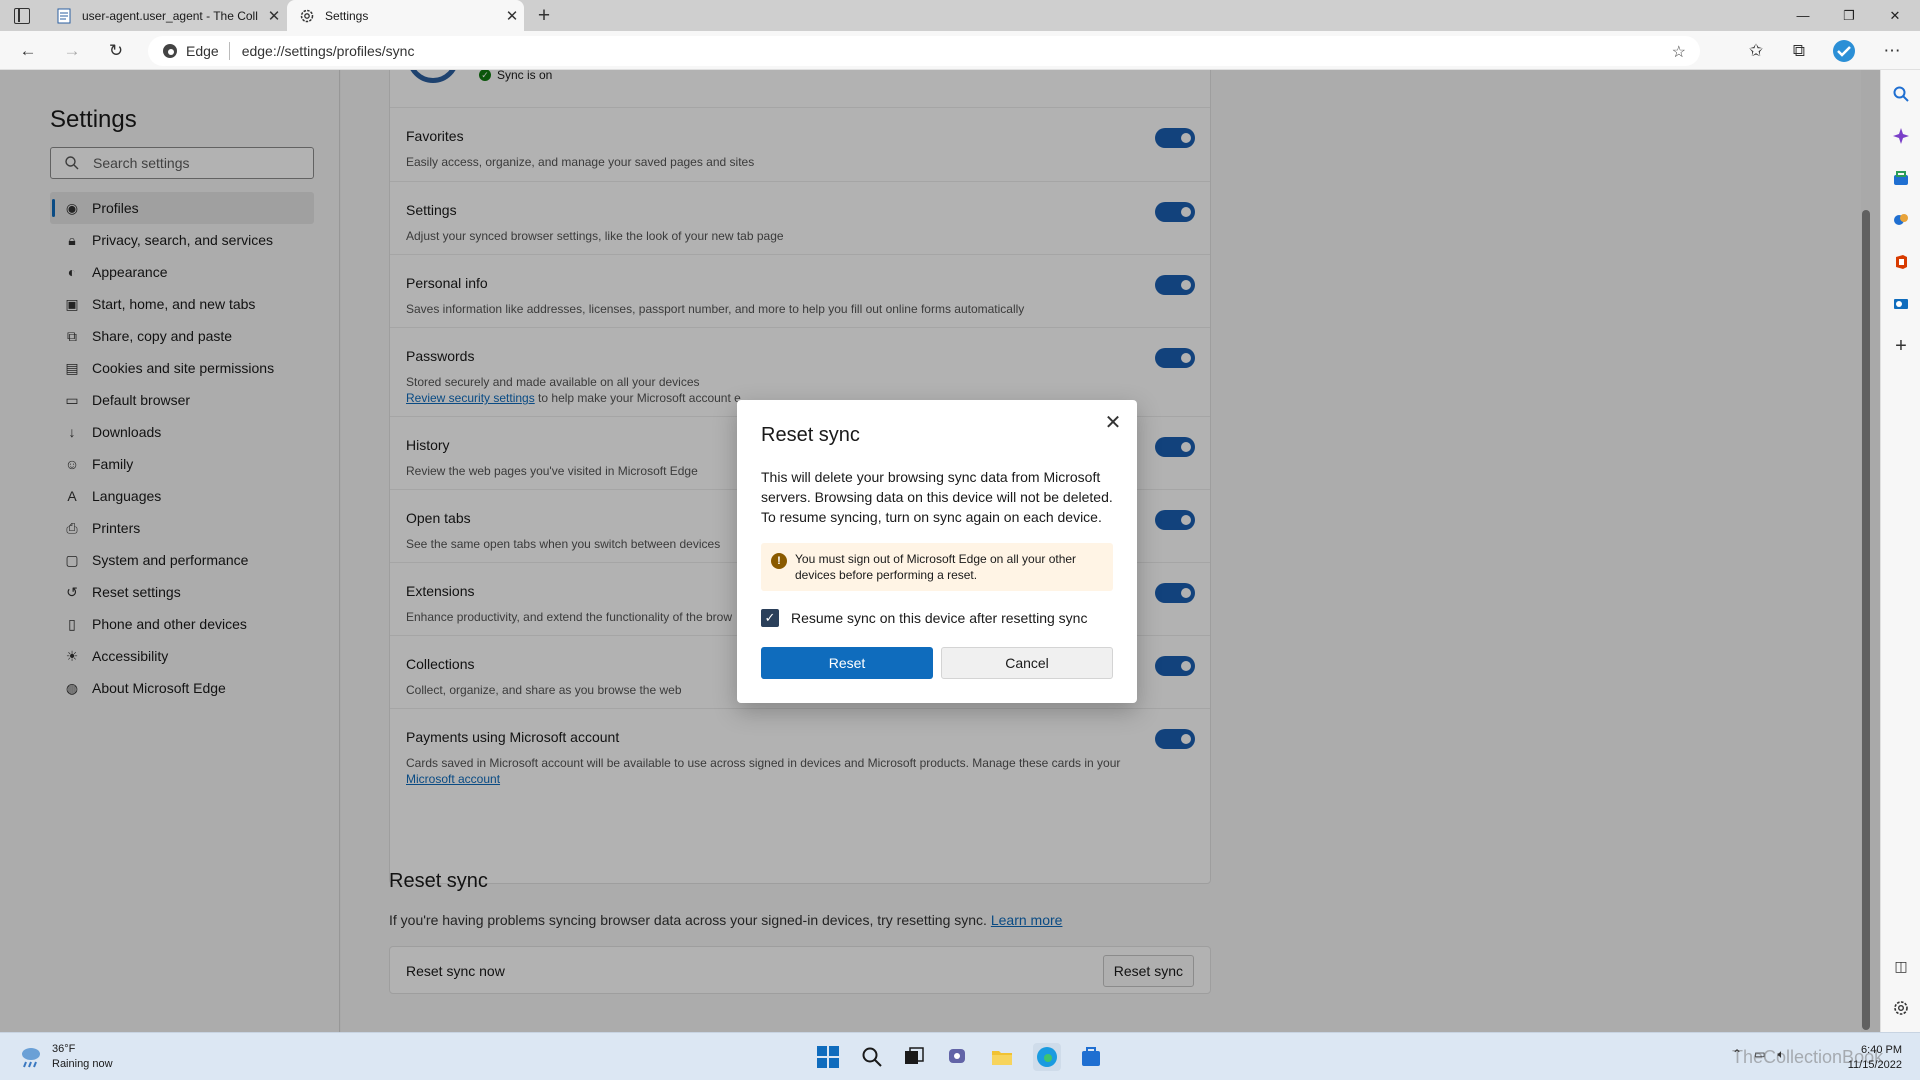  I want to click on file-explorer-icon, so click(1002, 1057).